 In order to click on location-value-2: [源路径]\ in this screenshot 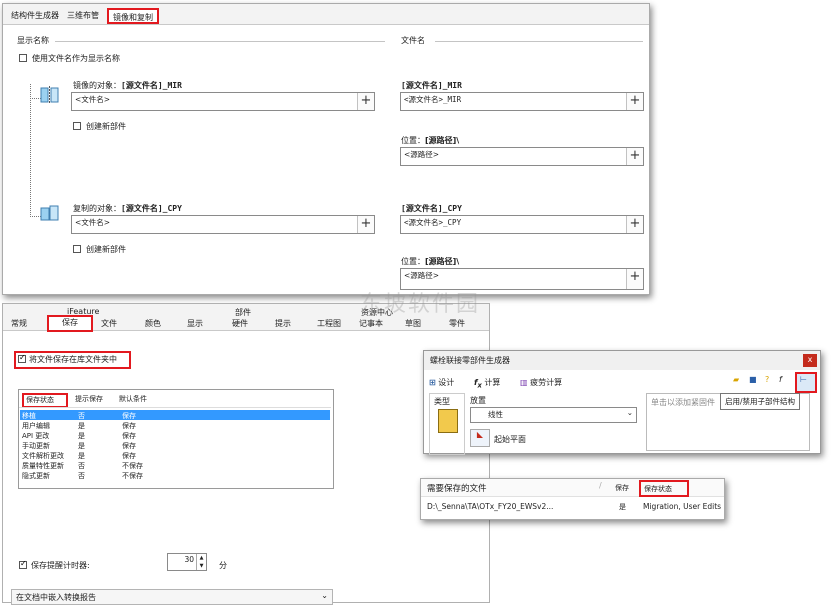, I will do `click(442, 261)`.